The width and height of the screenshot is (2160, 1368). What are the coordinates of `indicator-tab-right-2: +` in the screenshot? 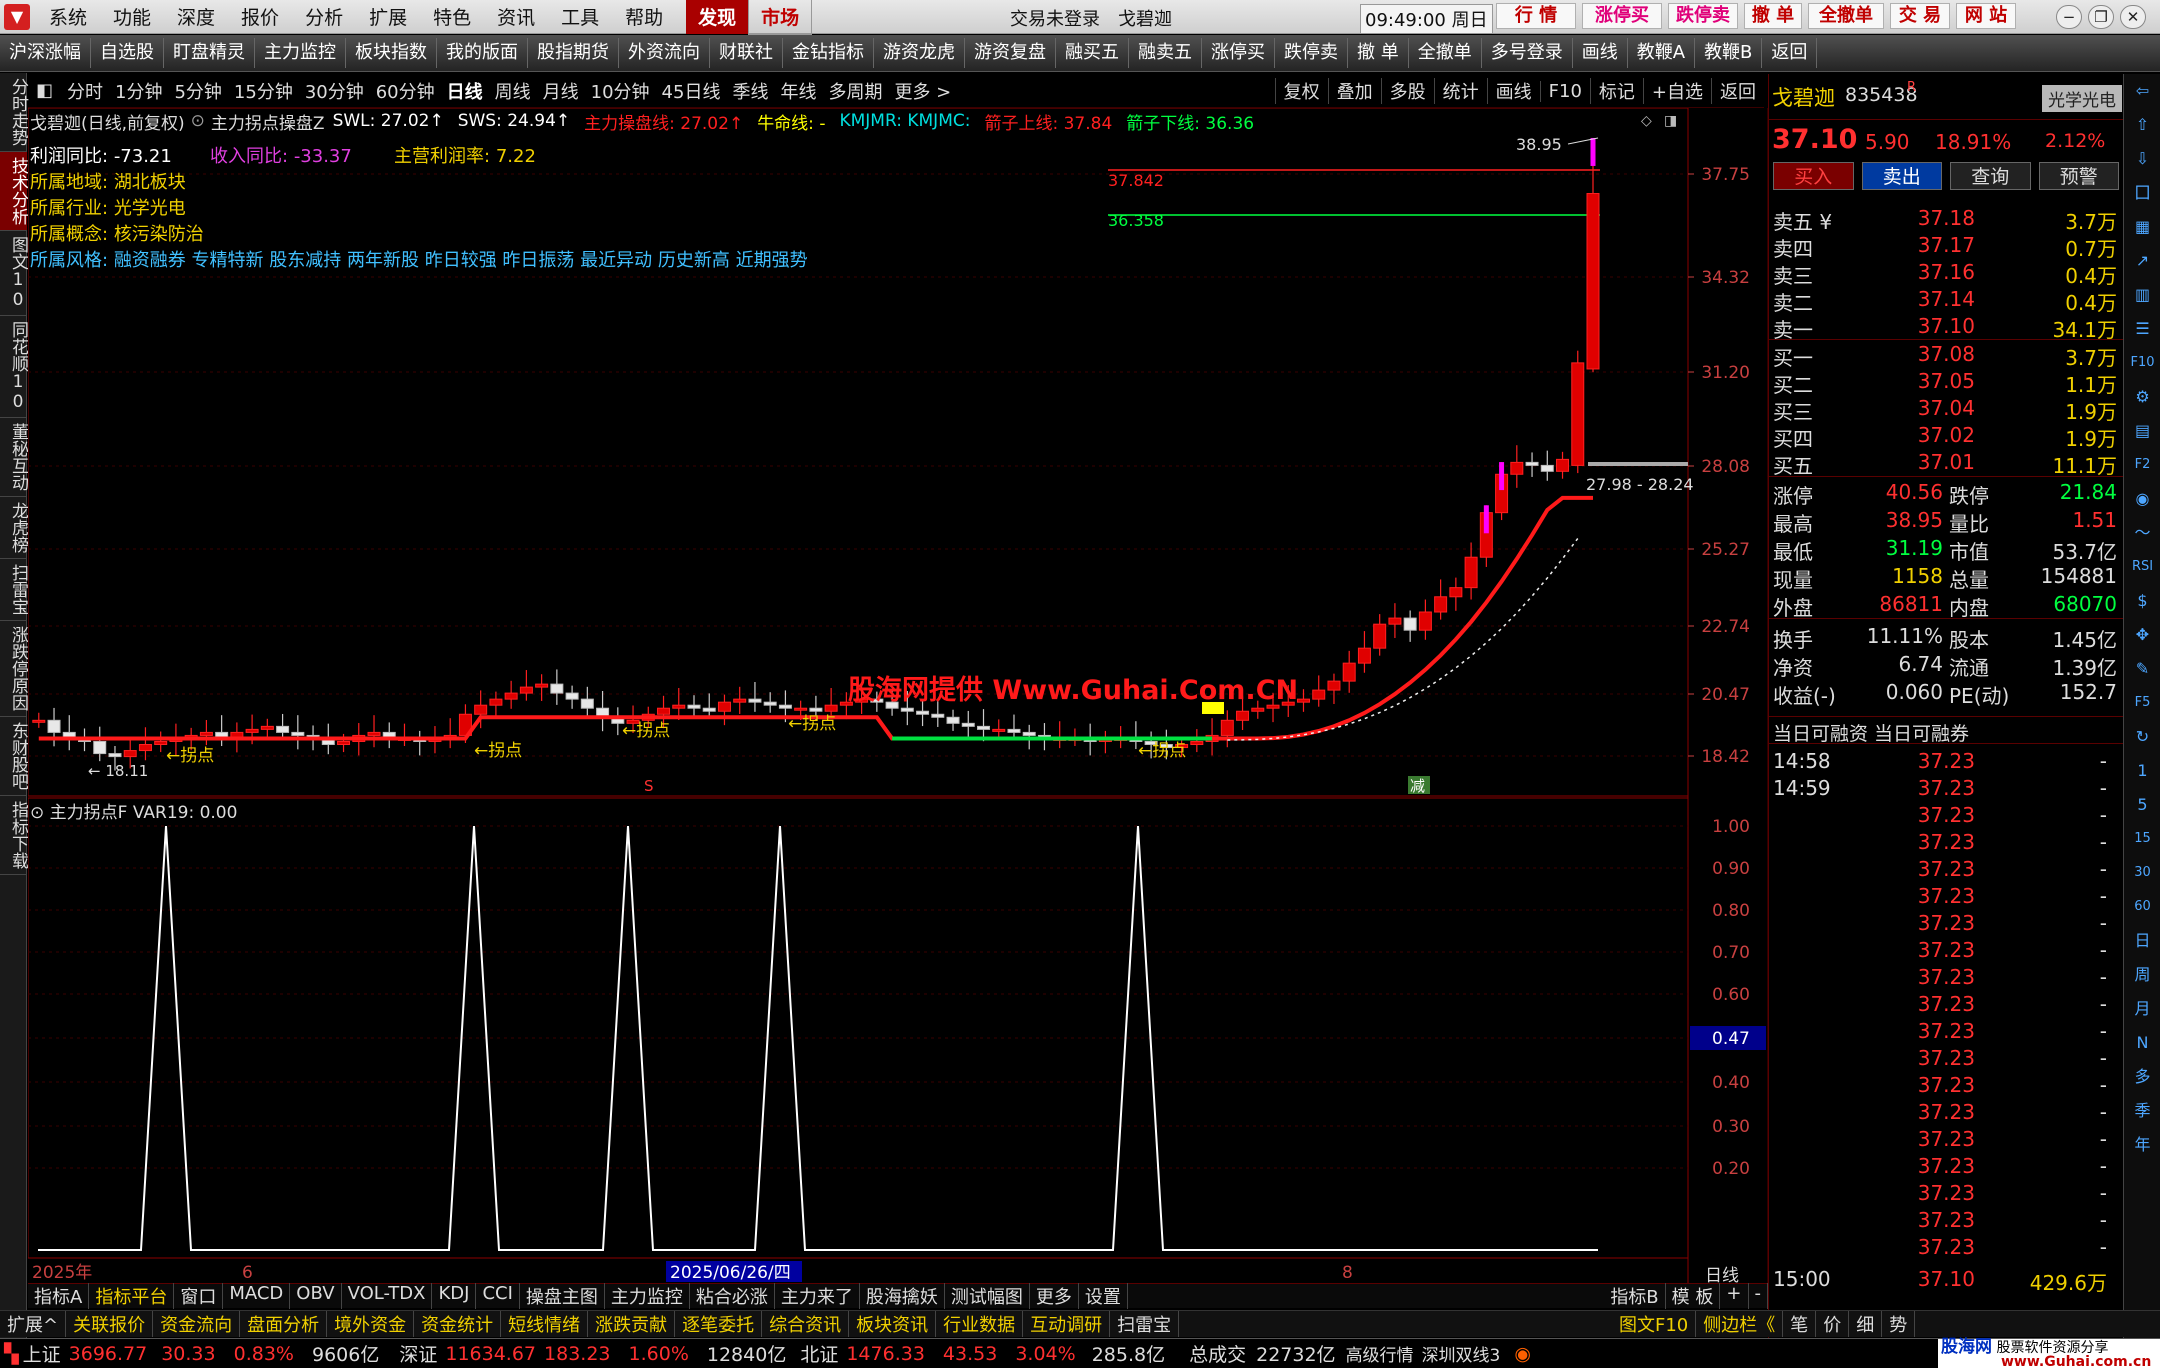 It's located at (1734, 1296).